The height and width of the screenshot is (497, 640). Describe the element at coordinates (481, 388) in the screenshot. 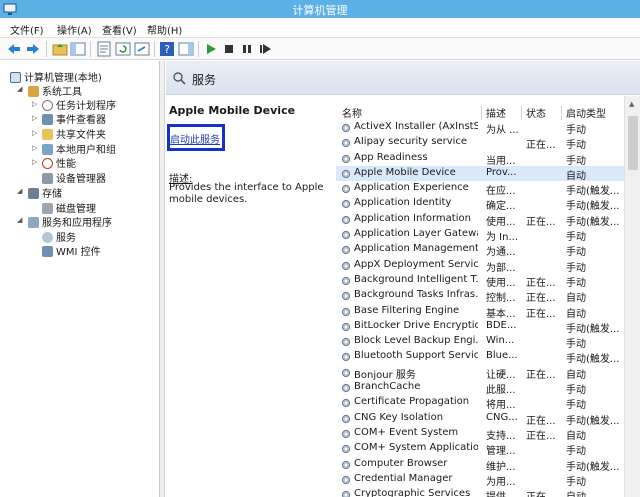

I see `table-row: BranchCache 此服... 手动` at that location.